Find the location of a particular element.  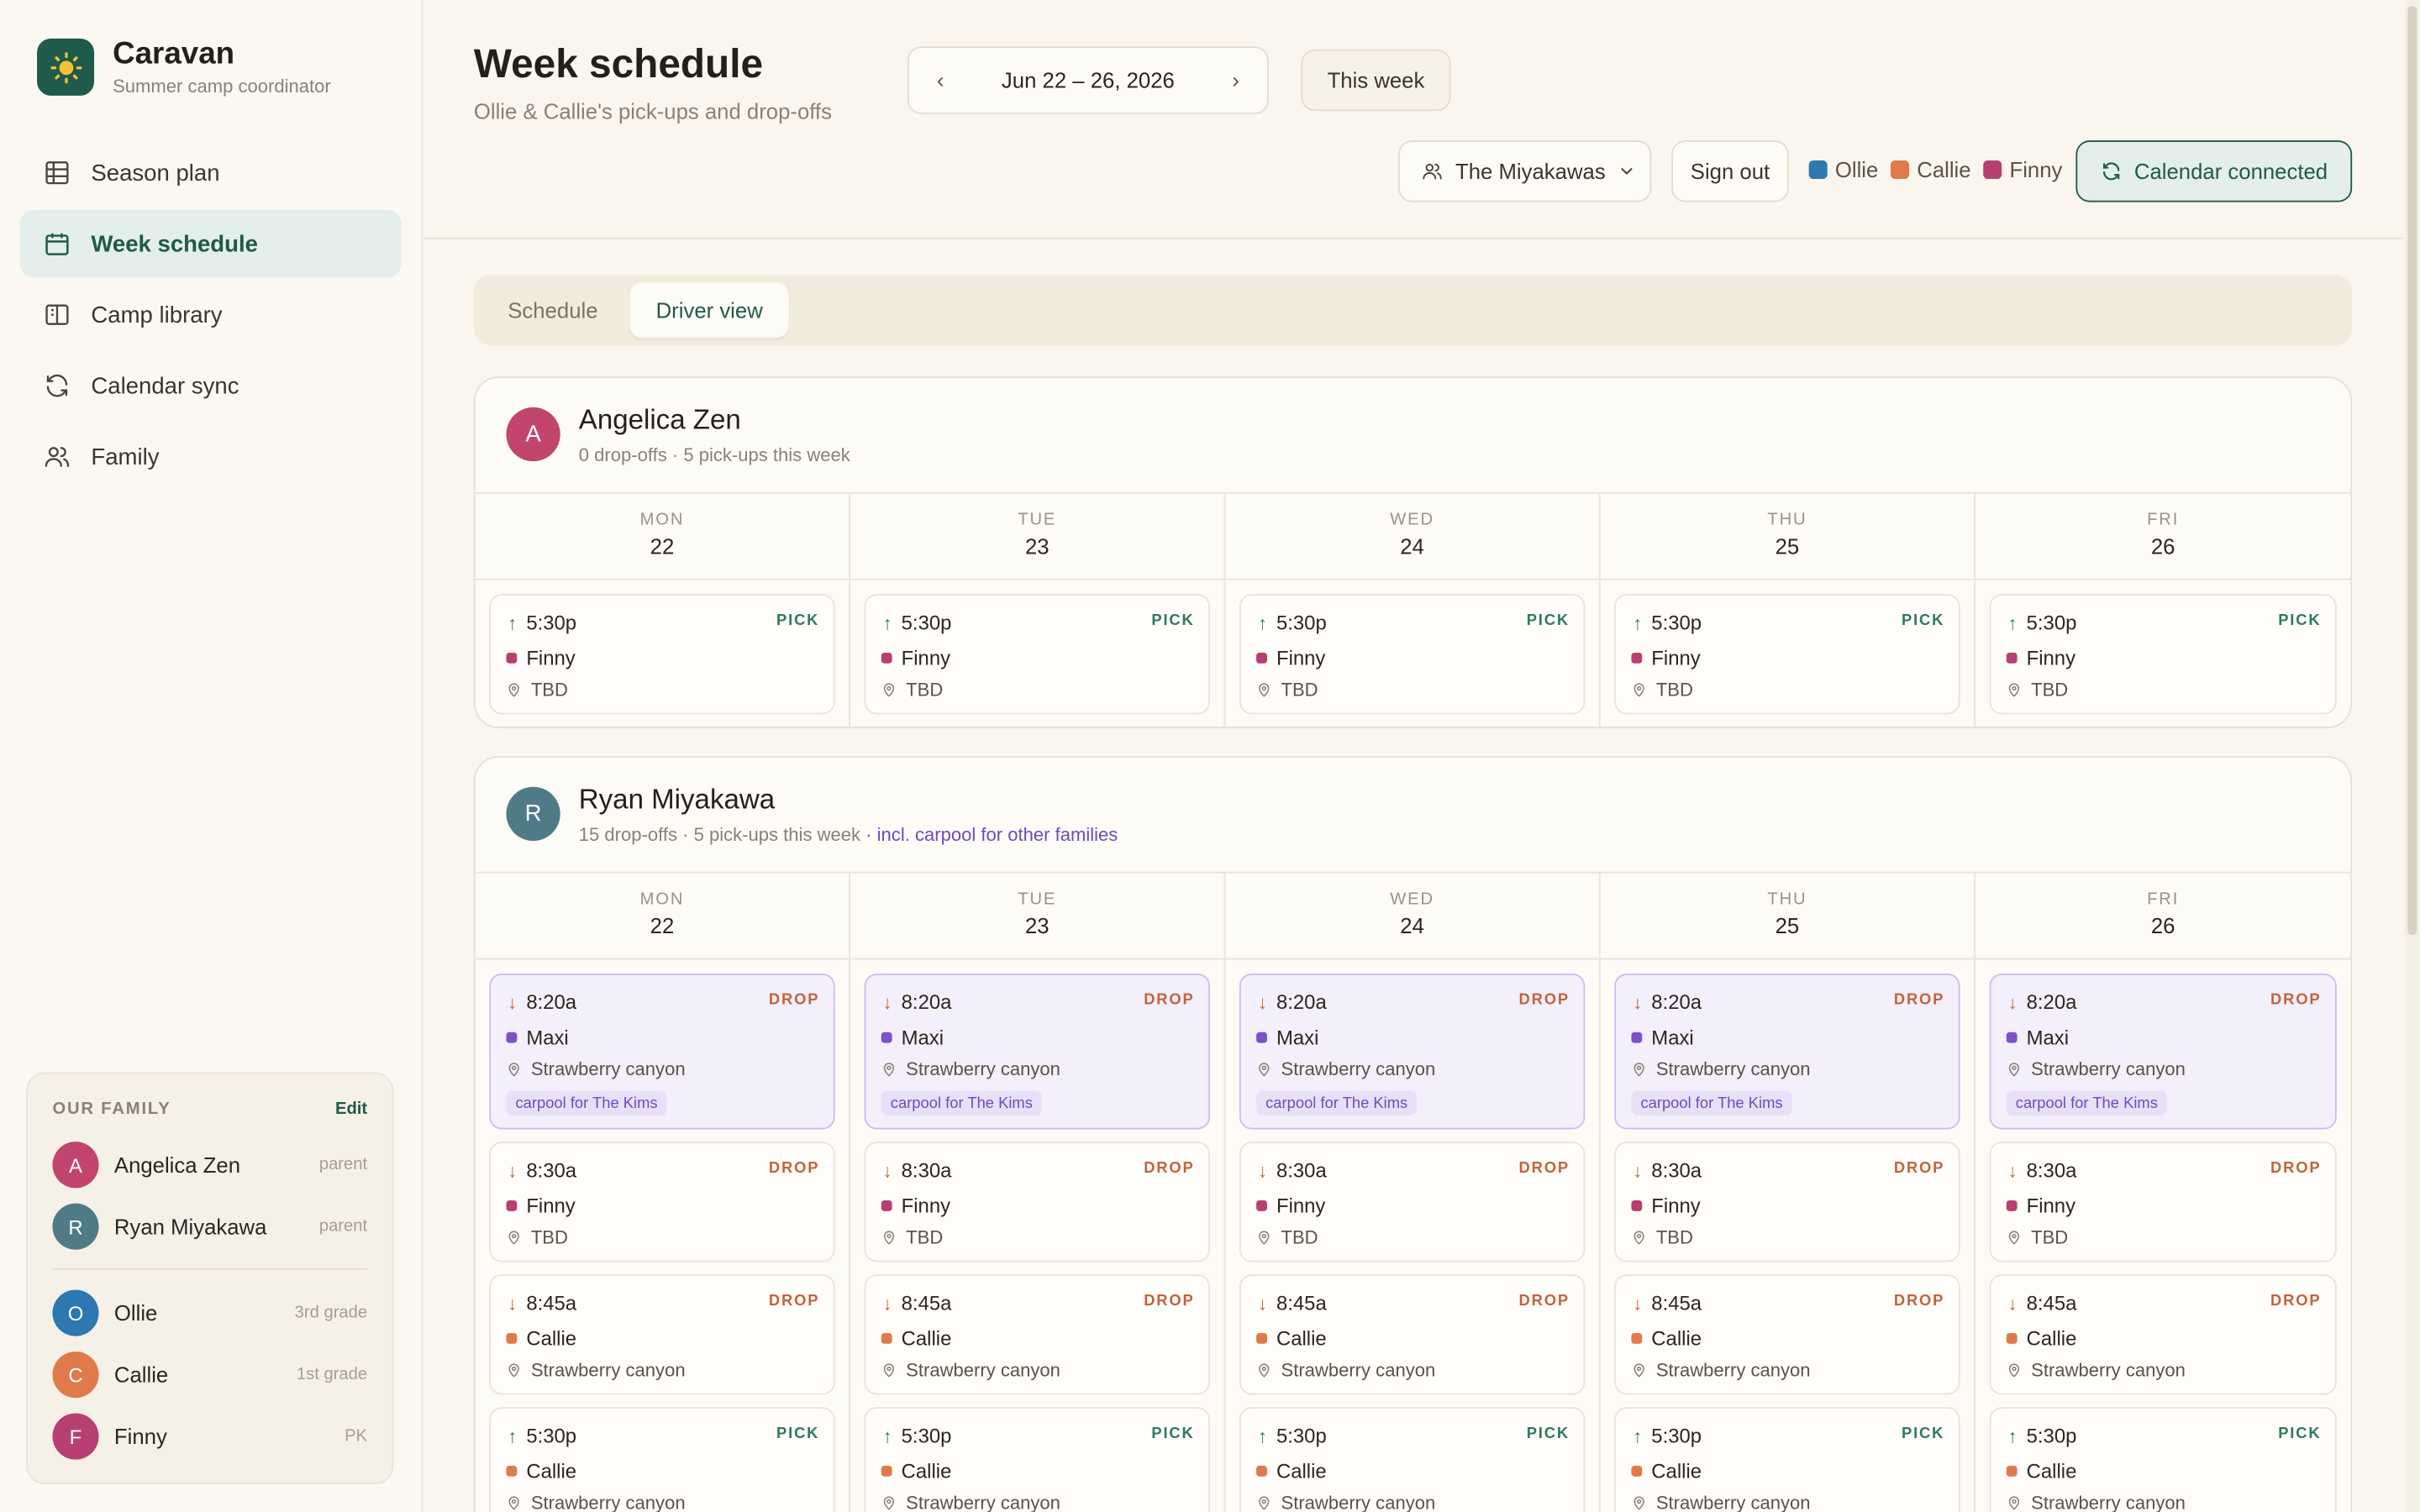

sign-out-button: Sign out is located at coordinates (1730, 171).